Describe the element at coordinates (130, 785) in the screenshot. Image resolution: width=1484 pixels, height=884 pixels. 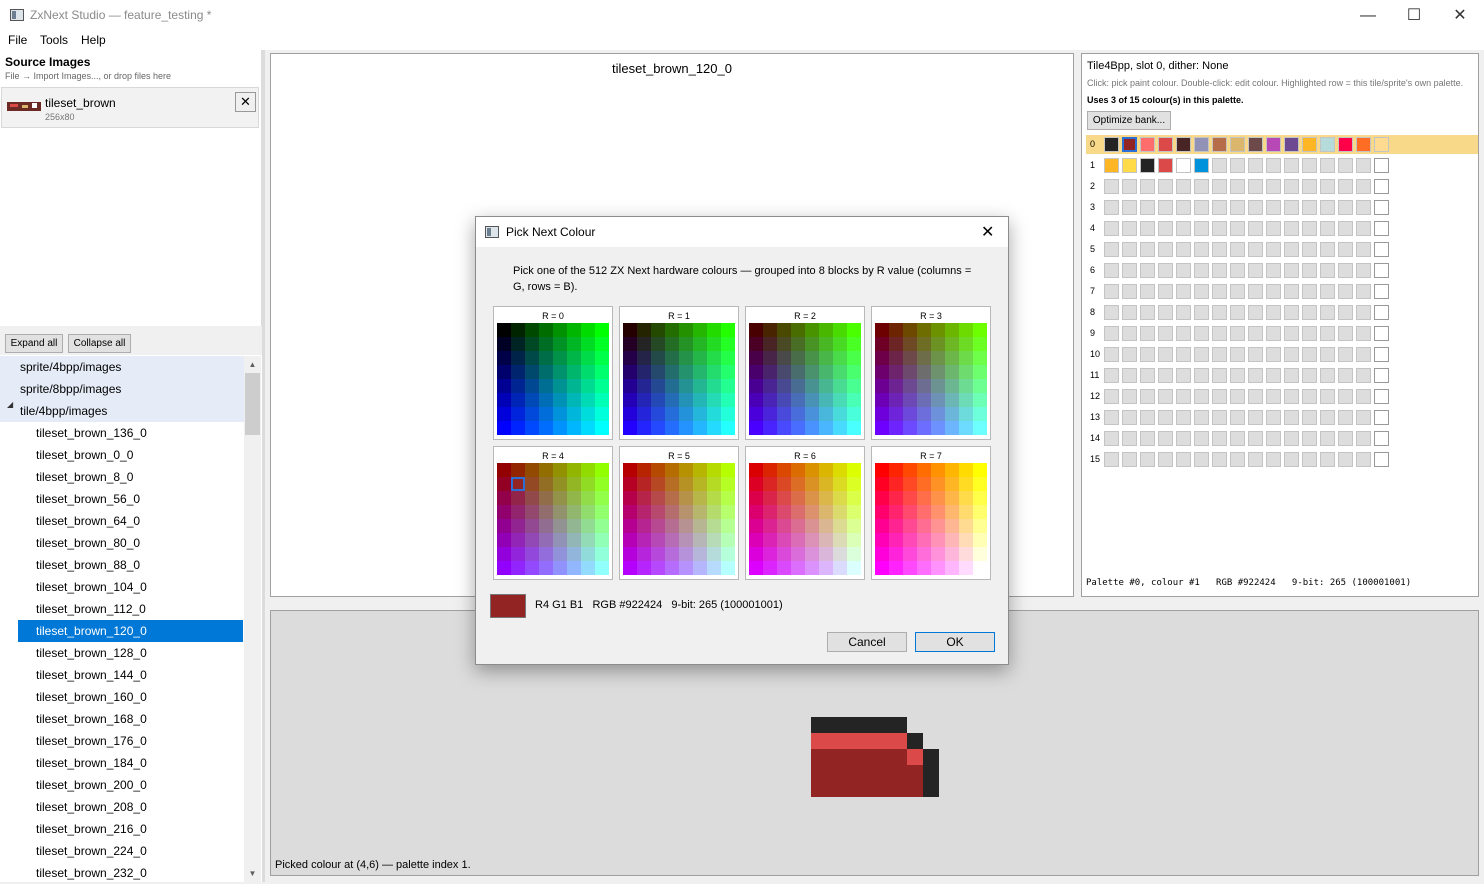
I see `tree-item: tileset_brown_200_0` at that location.